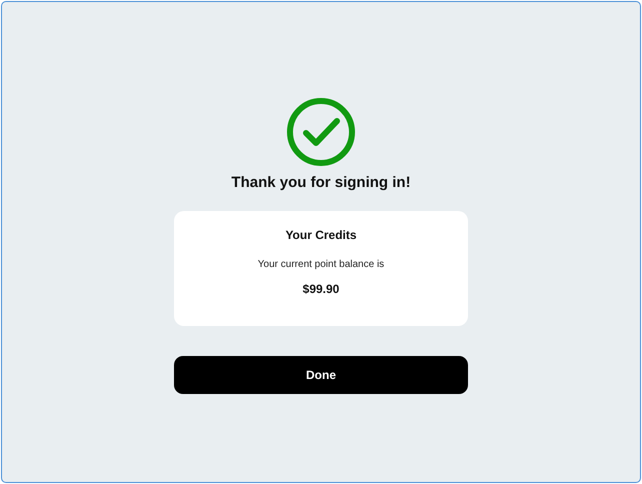 This screenshot has width=642, height=484. Describe the element at coordinates (321, 235) in the screenshot. I see `card-heading: Your Credits` at that location.